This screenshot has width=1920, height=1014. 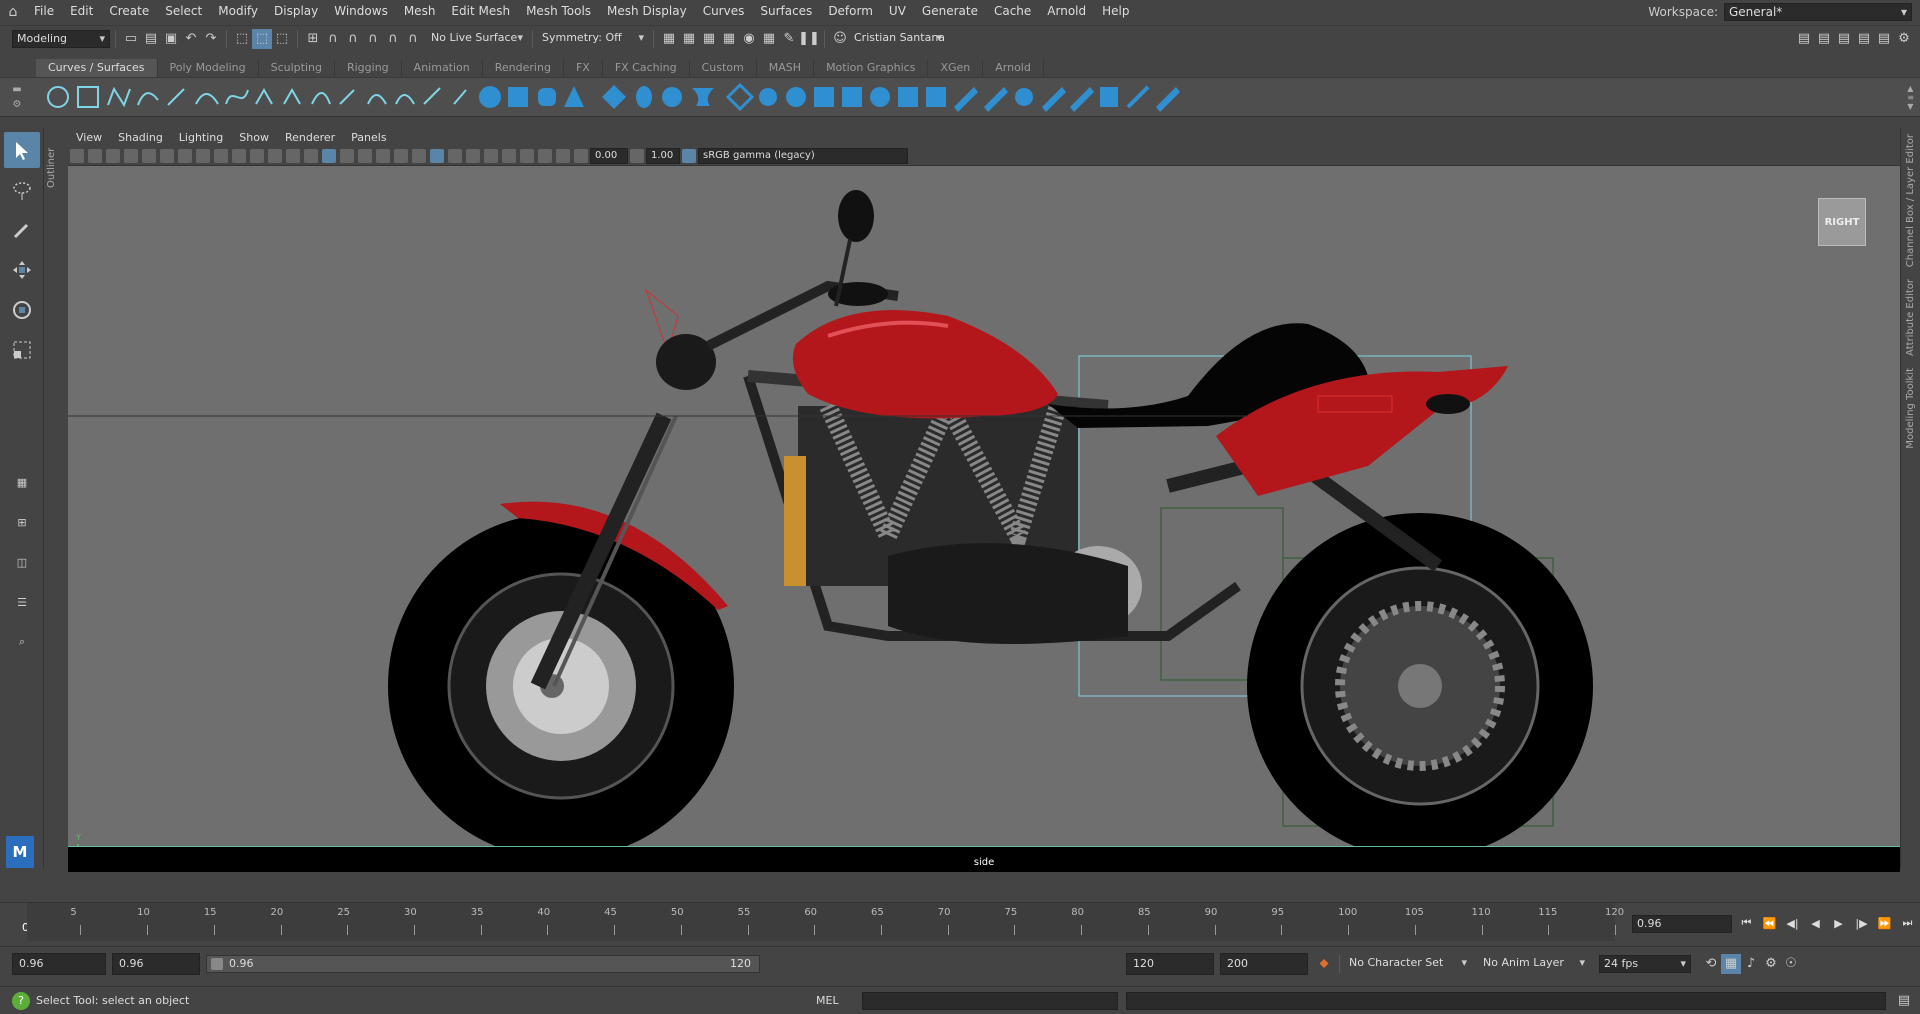 What do you see at coordinates (1115, 11) in the screenshot?
I see `menu-help: Help` at bounding box center [1115, 11].